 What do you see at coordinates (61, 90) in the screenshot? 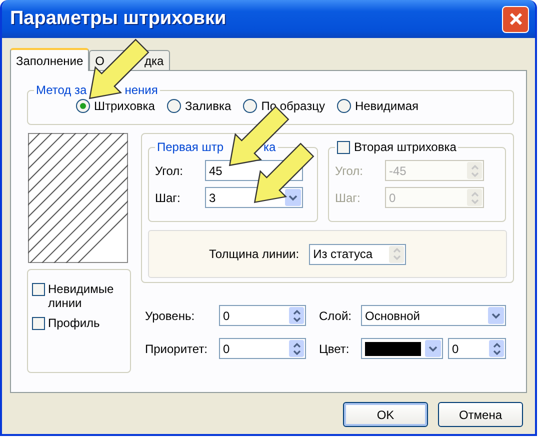
I see `group-title: Метод за` at bounding box center [61, 90].